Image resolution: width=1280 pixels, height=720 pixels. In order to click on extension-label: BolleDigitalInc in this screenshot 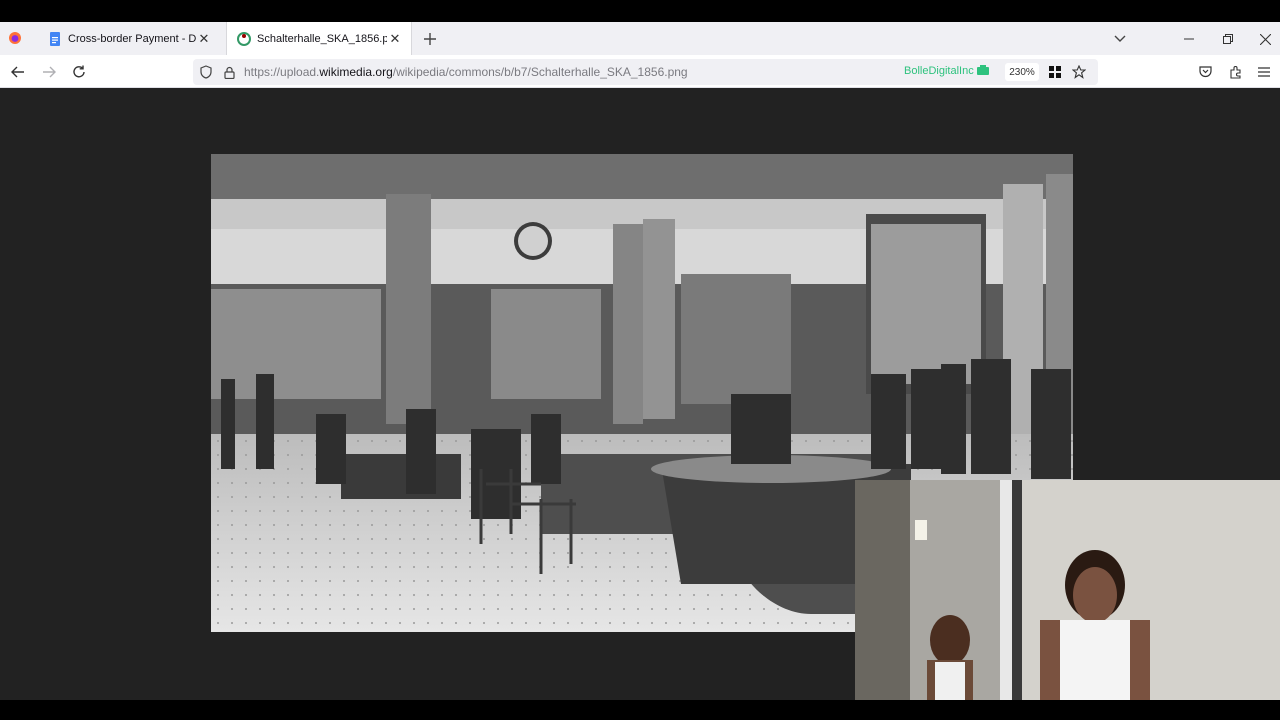, I will do `click(939, 71)`.